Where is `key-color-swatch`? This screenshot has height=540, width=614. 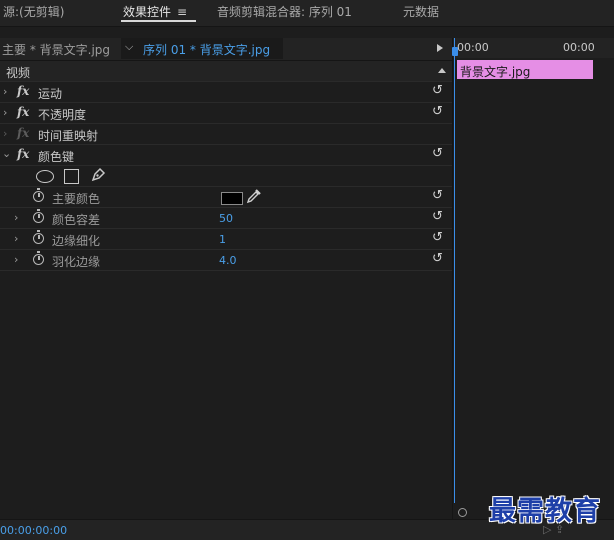
key-color-swatch is located at coordinates (232, 198).